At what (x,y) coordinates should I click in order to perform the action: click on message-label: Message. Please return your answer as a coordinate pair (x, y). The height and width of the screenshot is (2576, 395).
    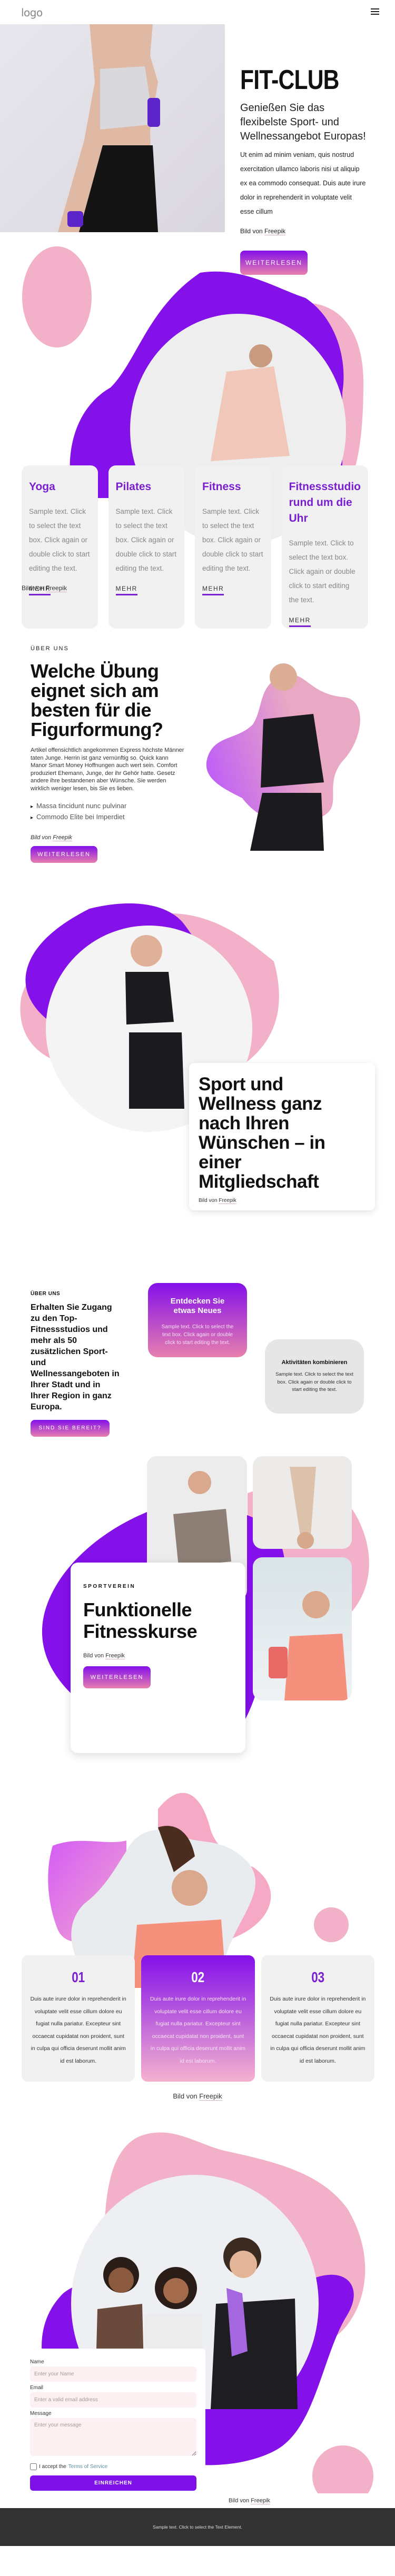
    Looking at the image, I should click on (41, 2413).